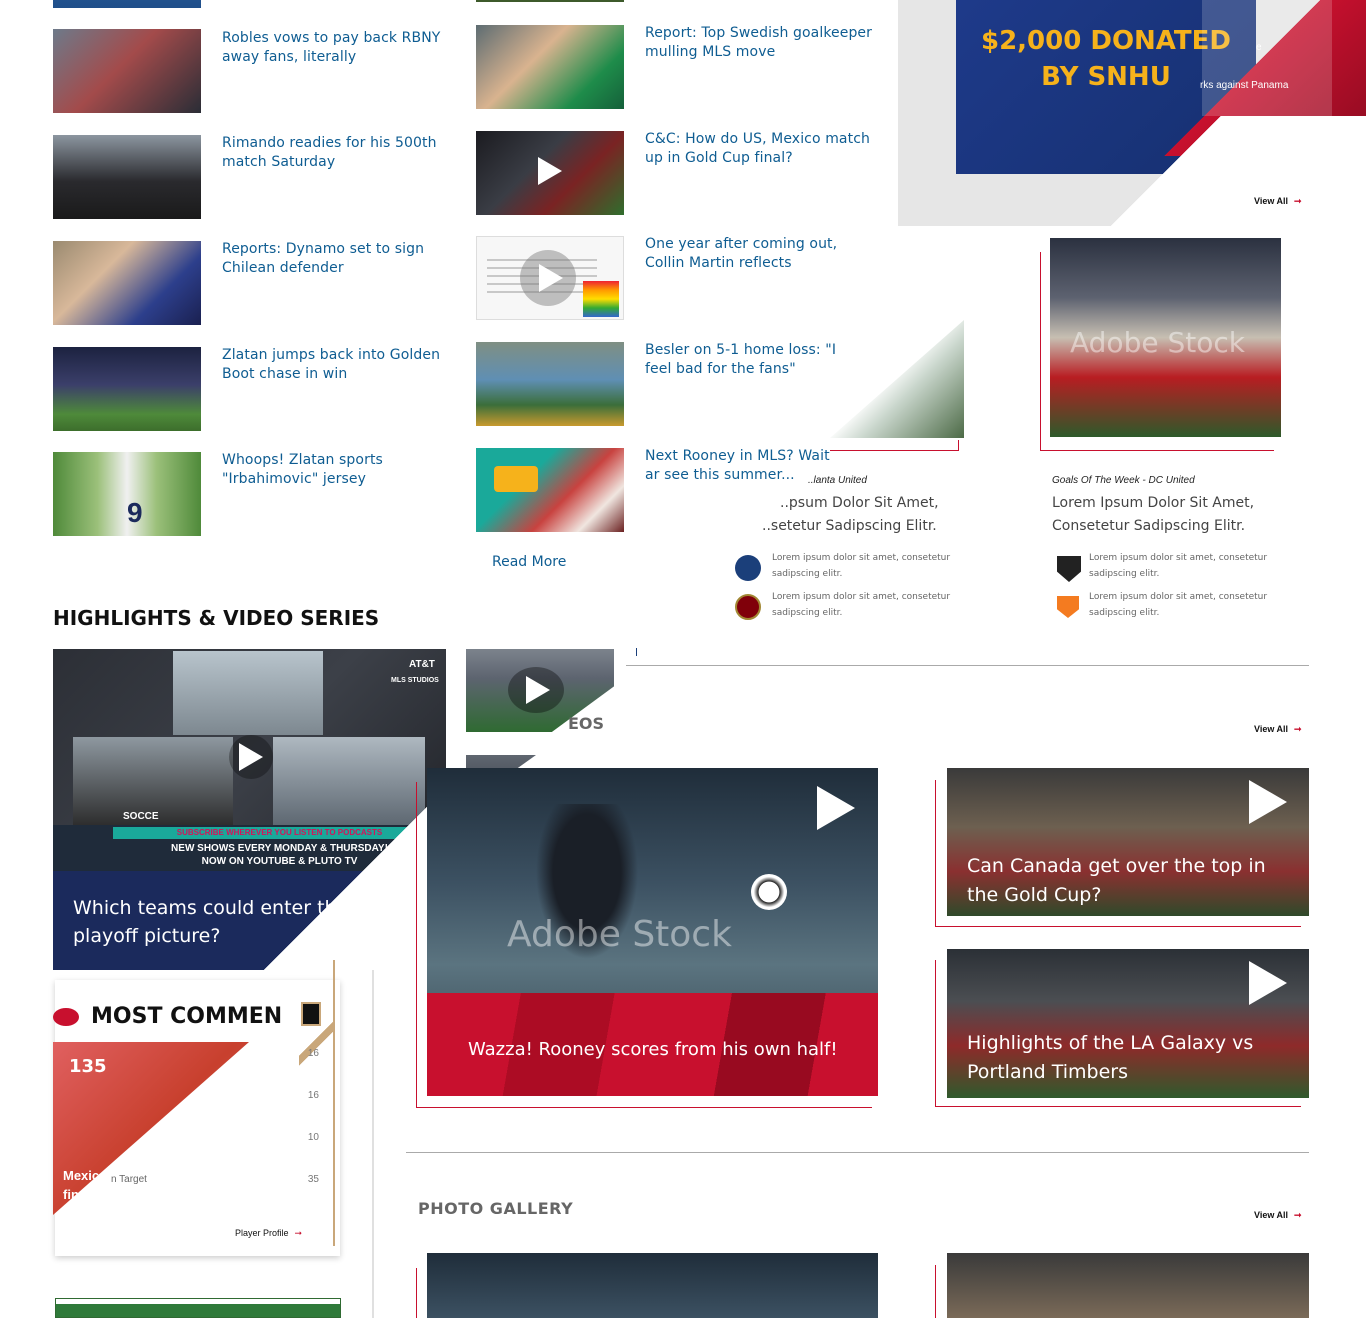  What do you see at coordinates (967, 665) in the screenshot?
I see `divider-horizontal-videos` at bounding box center [967, 665].